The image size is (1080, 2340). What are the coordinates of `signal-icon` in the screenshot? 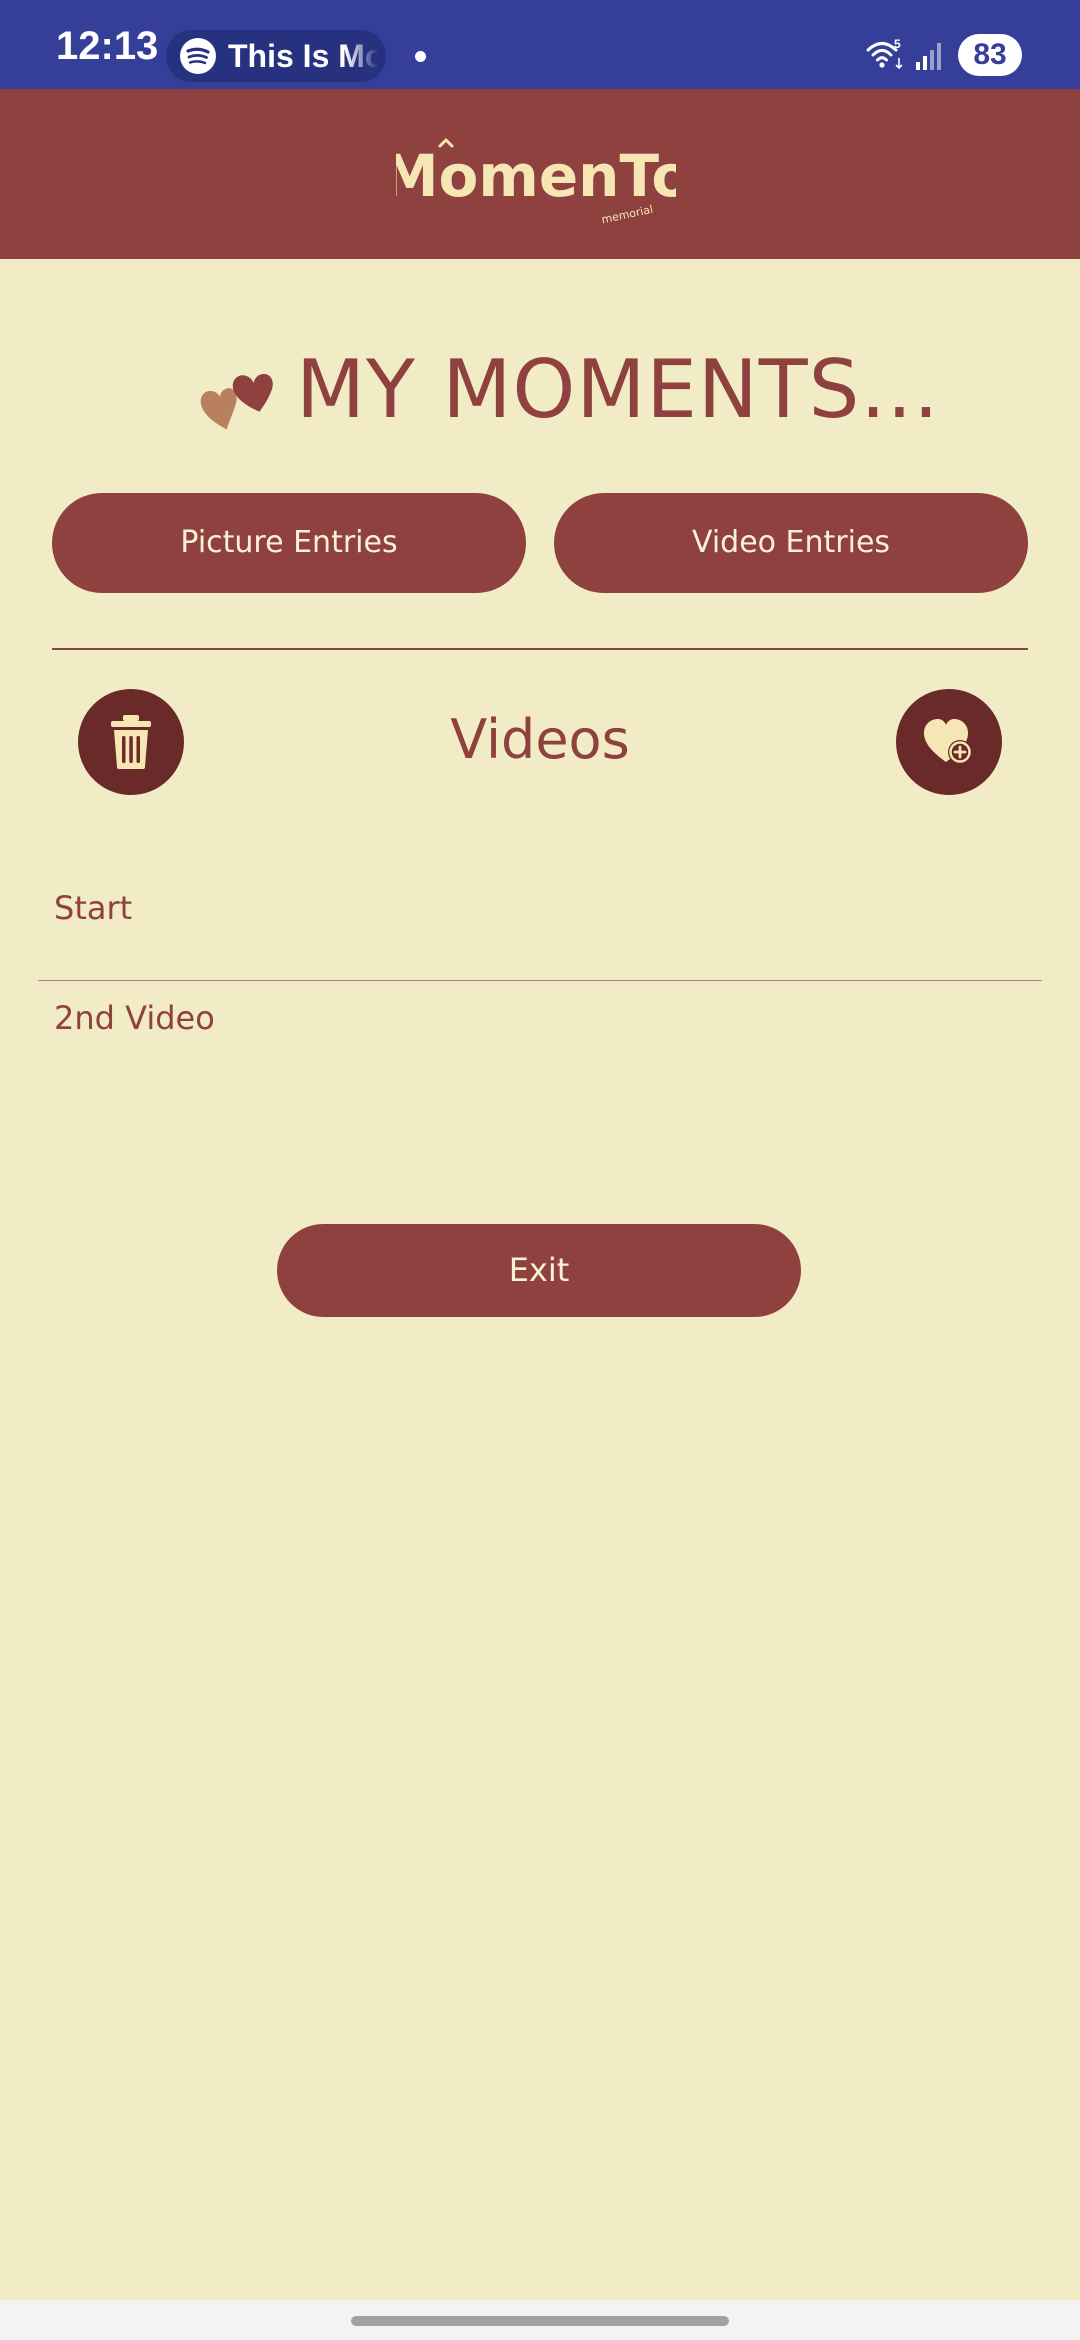 It's located at (928, 56).